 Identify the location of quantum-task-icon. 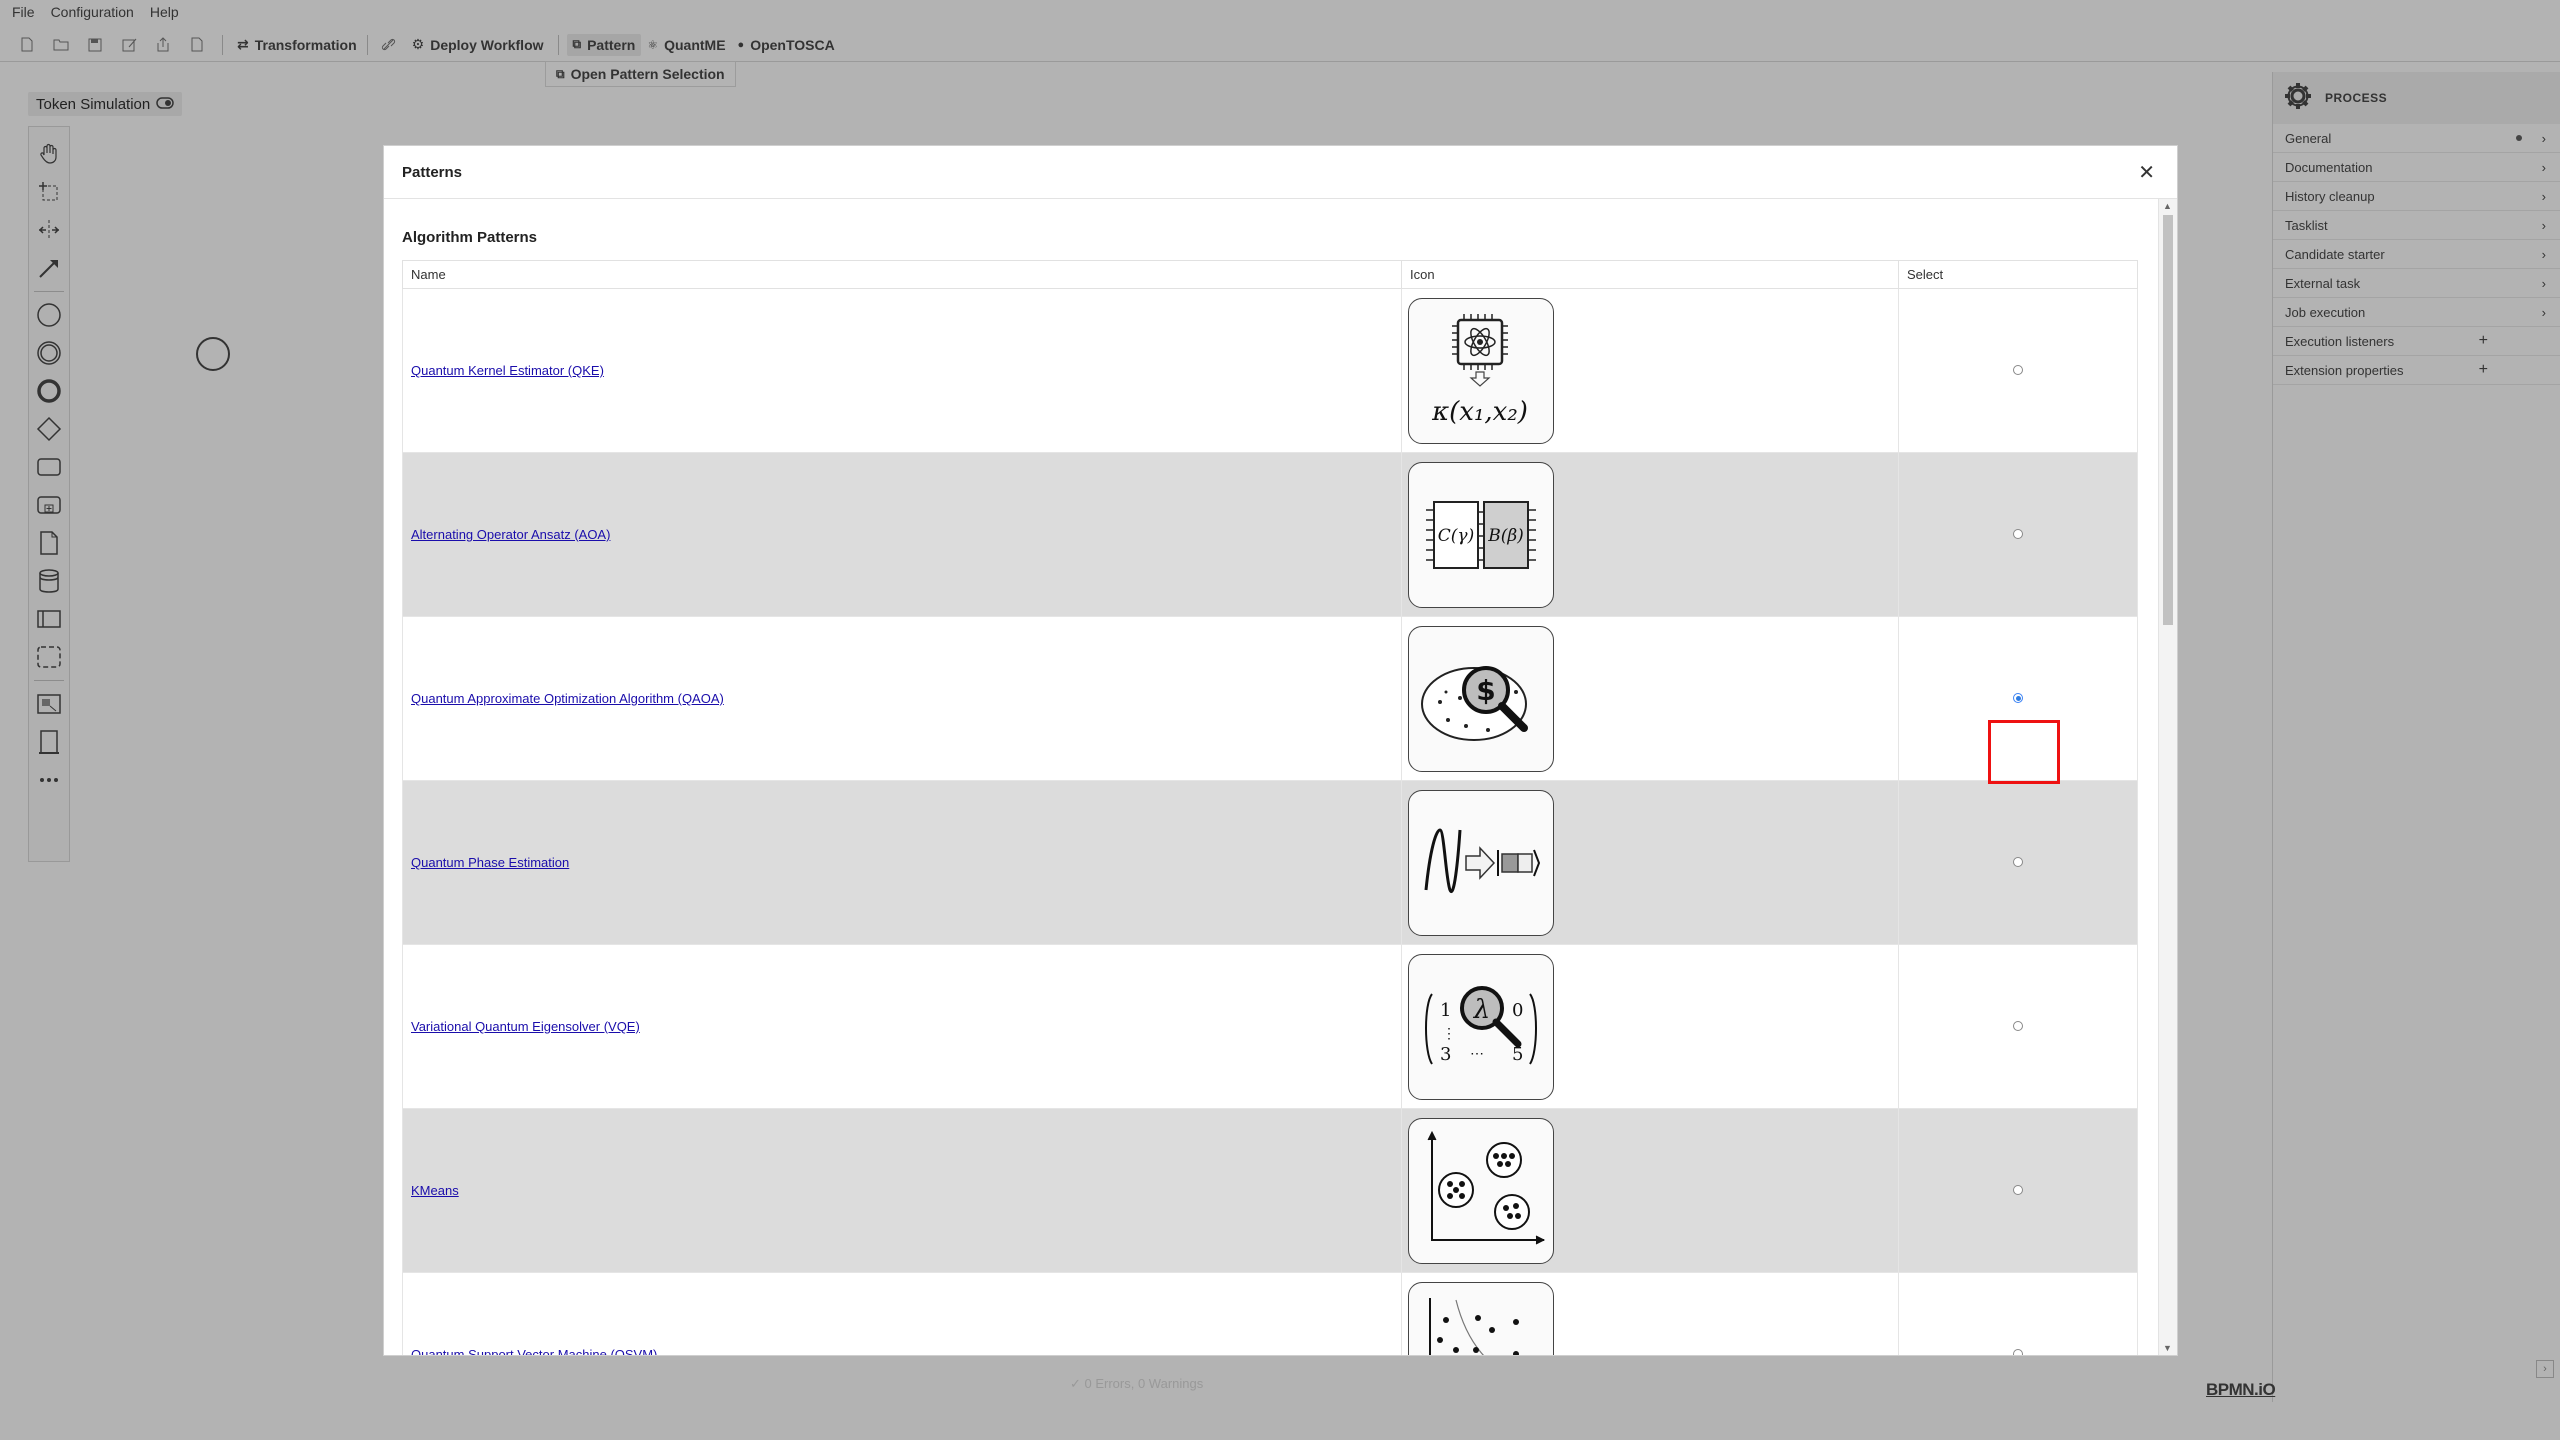
(49, 704).